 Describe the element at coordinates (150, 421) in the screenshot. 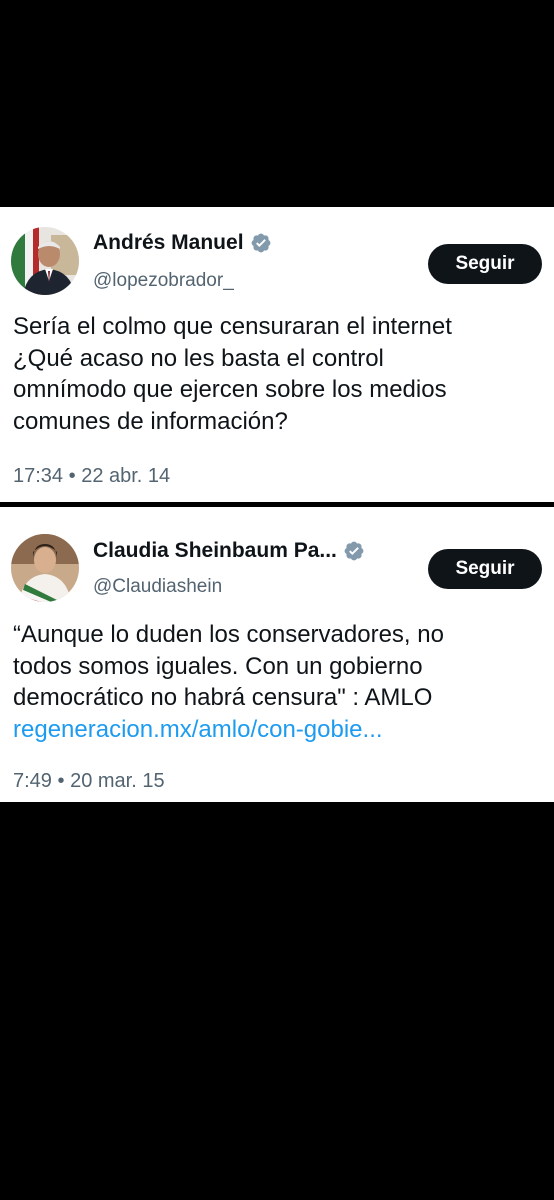

I see `tweet-text-line: comunes de información?` at that location.